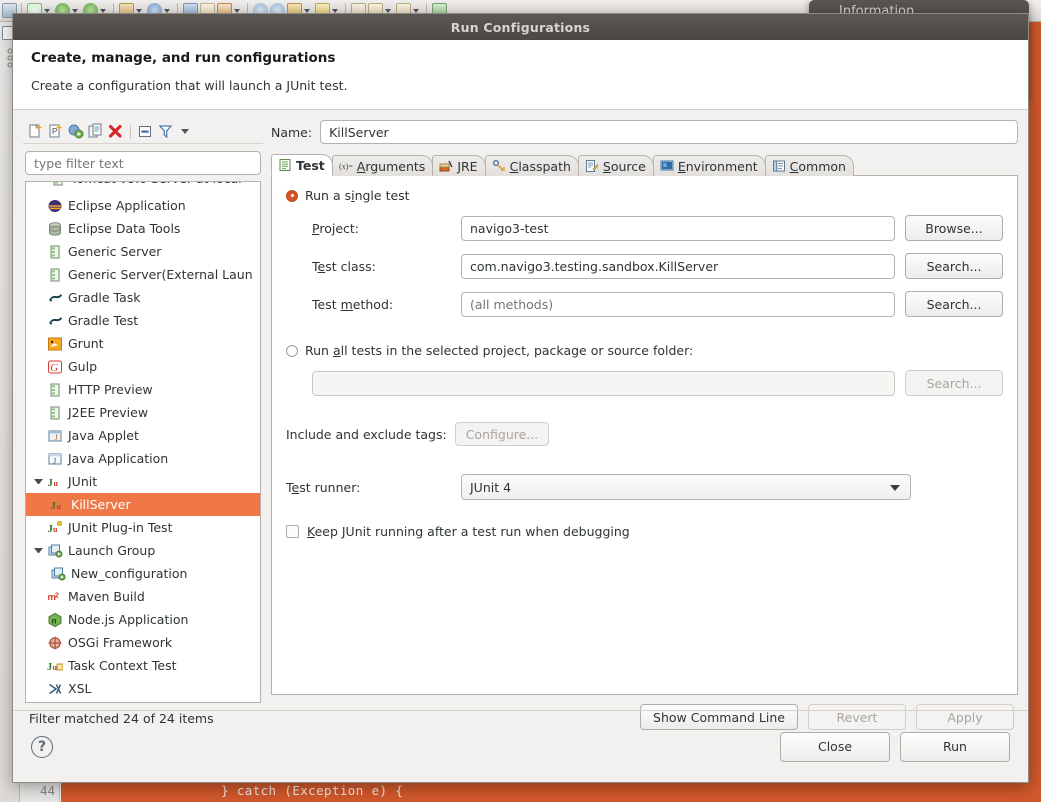 The width and height of the screenshot is (1041, 802). I want to click on tree-item: Generic Server(External Laun, so click(143, 274).